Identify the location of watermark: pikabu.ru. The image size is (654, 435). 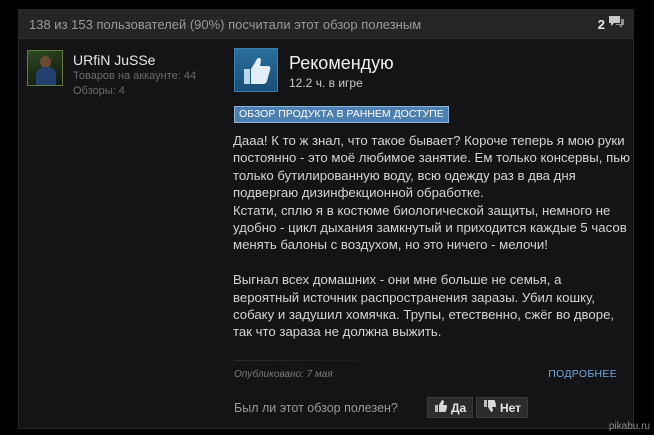
(629, 426).